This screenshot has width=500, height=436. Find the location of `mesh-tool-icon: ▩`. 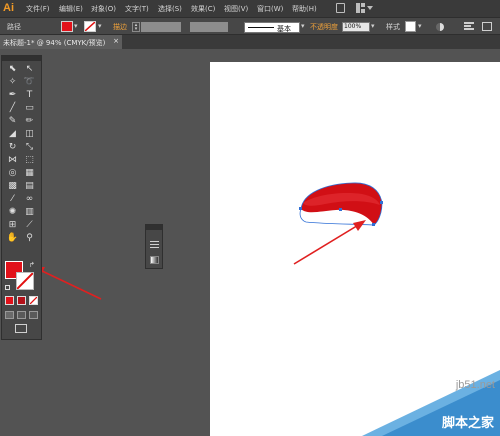

mesh-tool-icon: ▩ is located at coordinates (12, 185).